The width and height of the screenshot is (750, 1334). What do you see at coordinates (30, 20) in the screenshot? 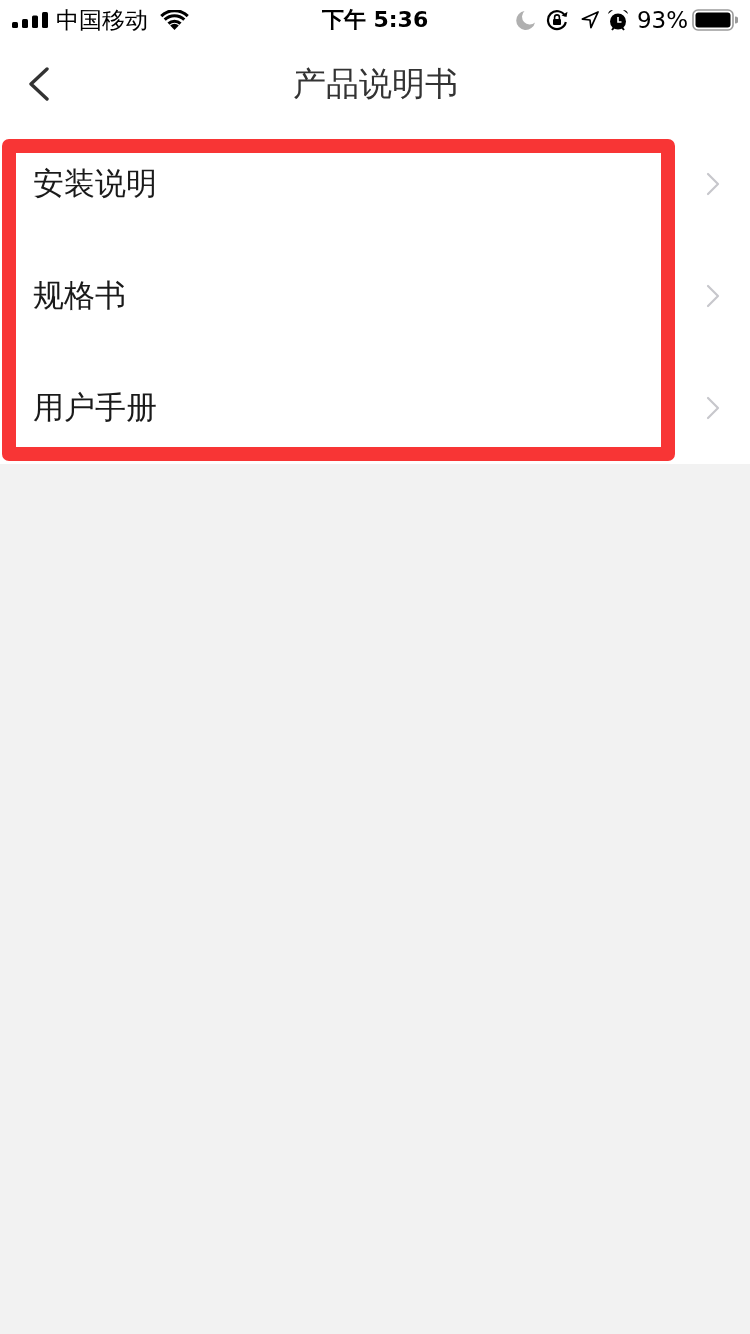
I see `signal-icon` at bounding box center [30, 20].